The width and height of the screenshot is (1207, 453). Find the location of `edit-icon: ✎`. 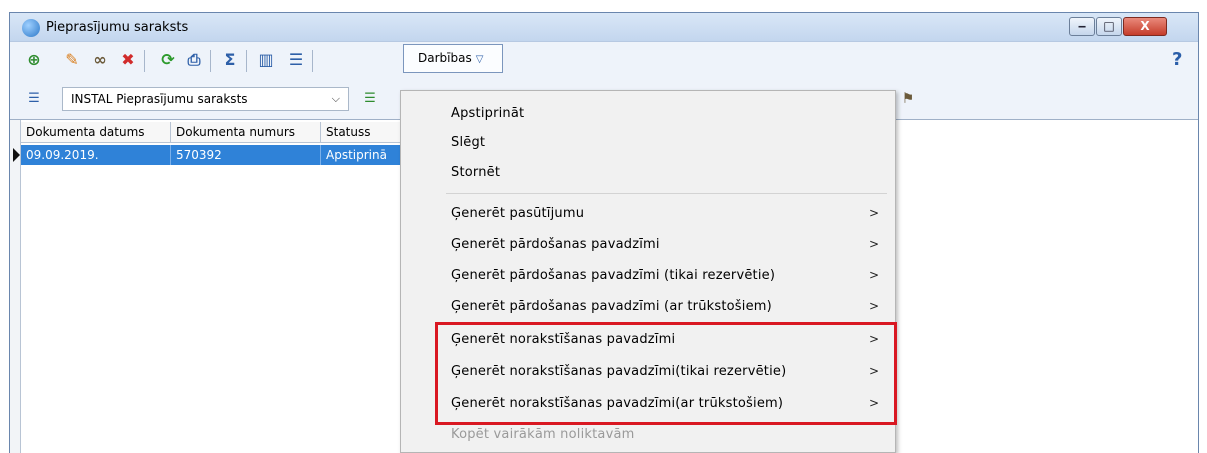

edit-icon: ✎ is located at coordinates (72, 60).